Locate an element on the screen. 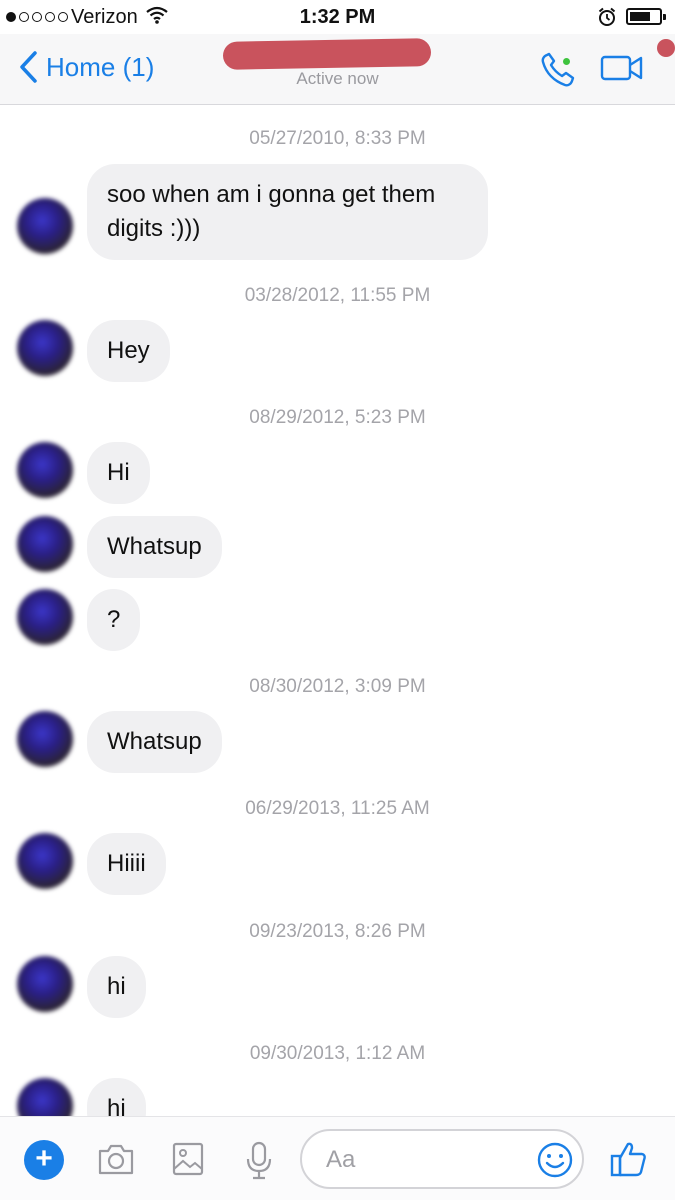 The width and height of the screenshot is (675, 1200). message-text-line: Hiiii is located at coordinates (126, 863).